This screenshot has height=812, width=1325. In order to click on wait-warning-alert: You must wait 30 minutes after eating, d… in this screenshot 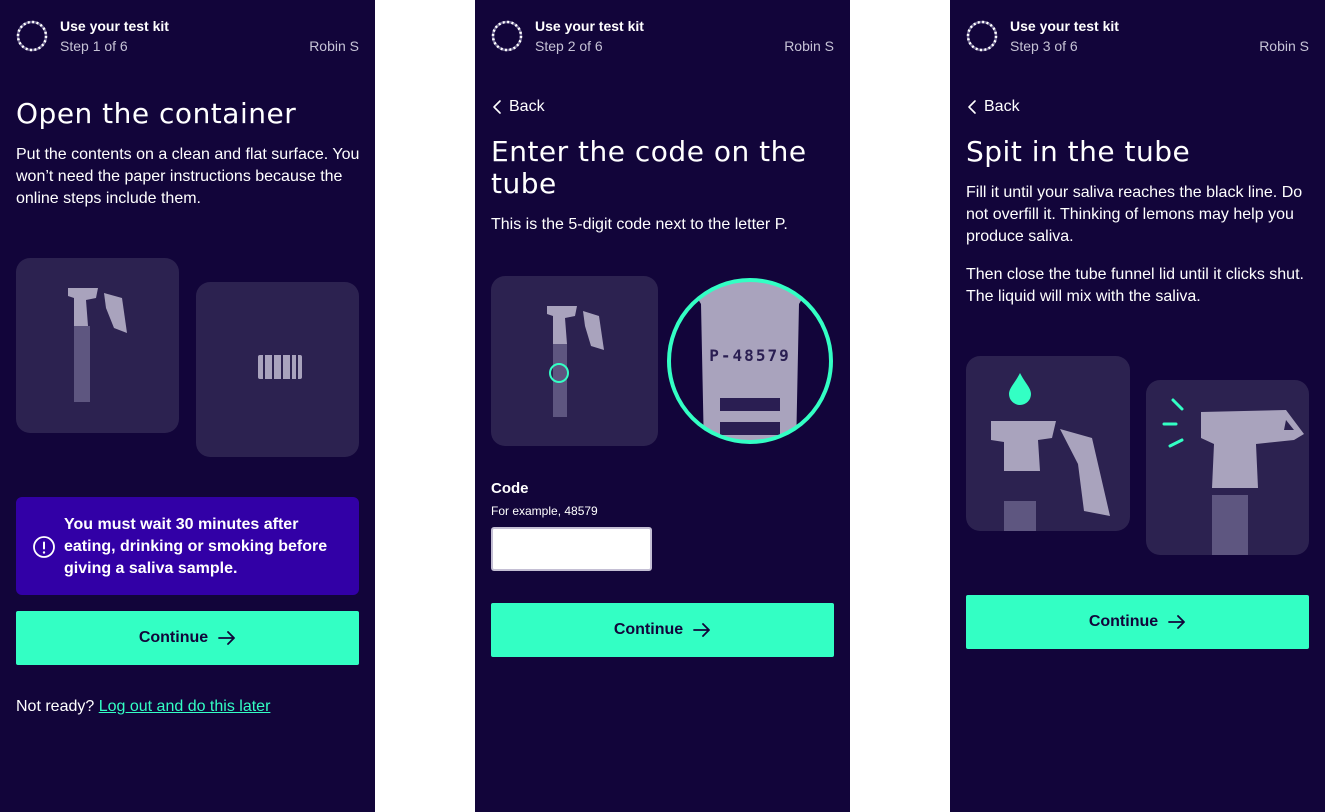, I will do `click(187, 546)`.